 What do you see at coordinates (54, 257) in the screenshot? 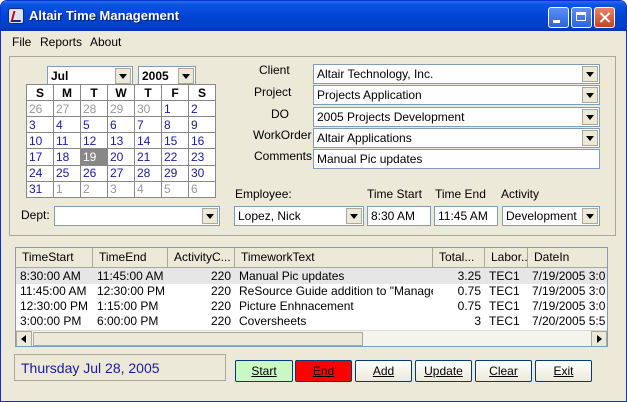
I see `column-header: TimeStart` at bounding box center [54, 257].